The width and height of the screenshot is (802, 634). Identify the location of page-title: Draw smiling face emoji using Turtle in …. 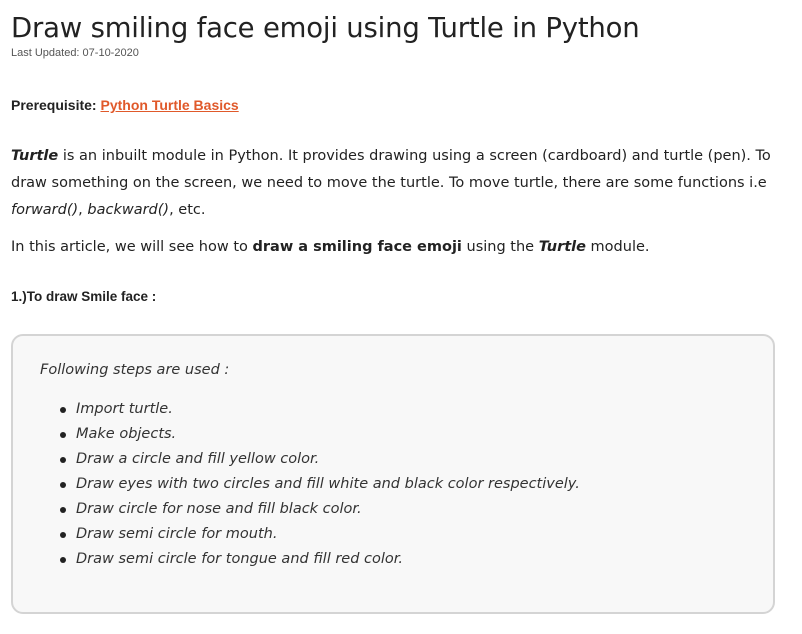
(325, 28).